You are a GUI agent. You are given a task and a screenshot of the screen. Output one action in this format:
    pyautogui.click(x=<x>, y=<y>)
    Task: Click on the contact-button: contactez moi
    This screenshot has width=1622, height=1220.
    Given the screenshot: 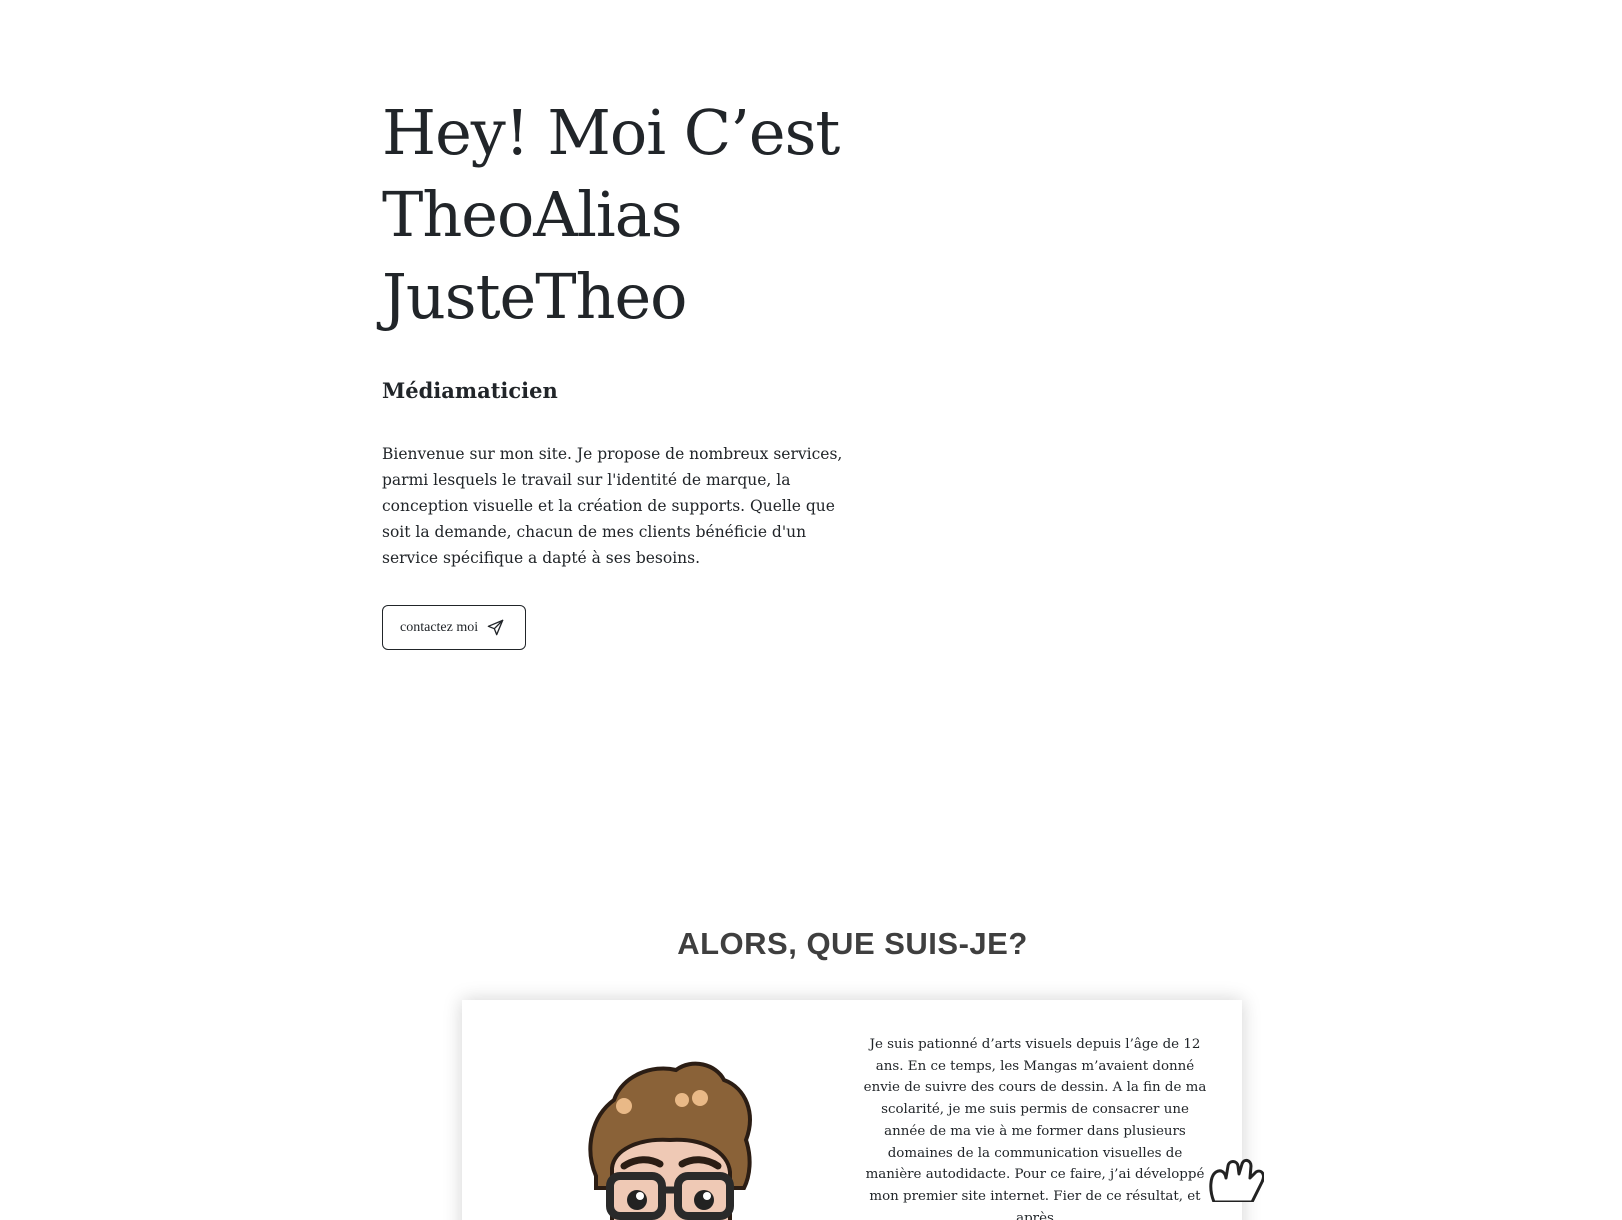 What is the action you would take?
    pyautogui.click(x=454, y=627)
    